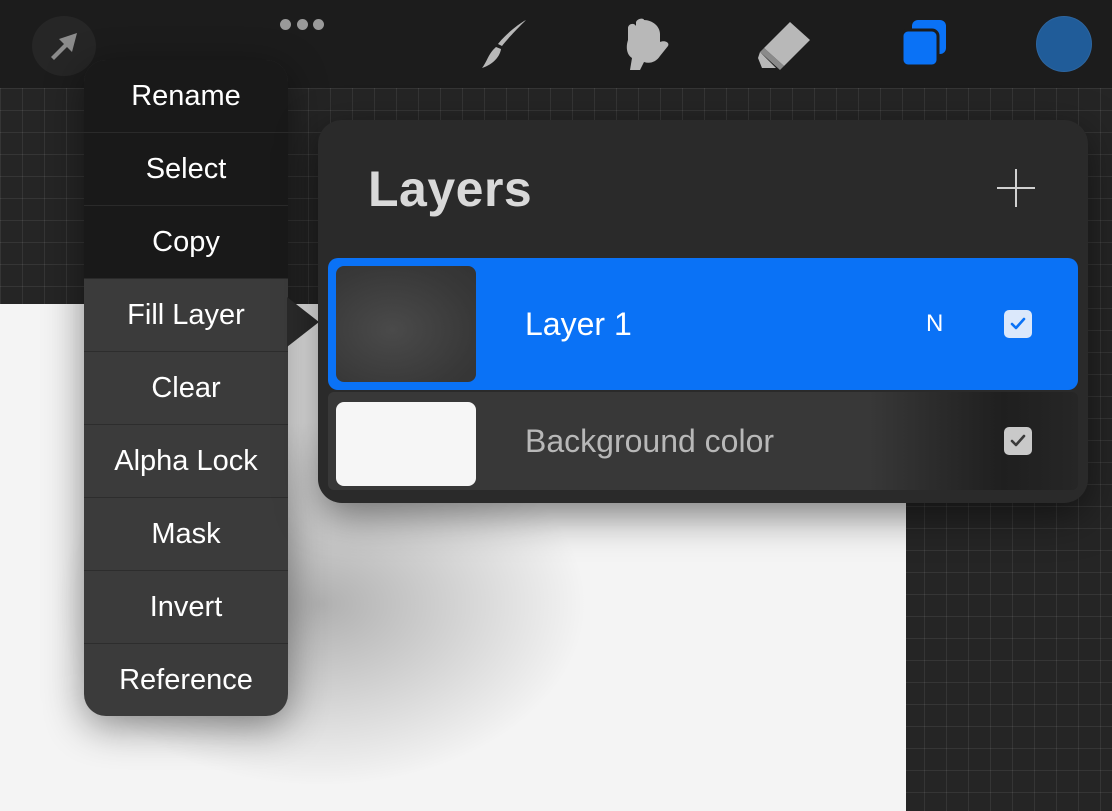 The height and width of the screenshot is (811, 1112). Describe the element at coordinates (1064, 44) in the screenshot. I see `color-icon` at that location.